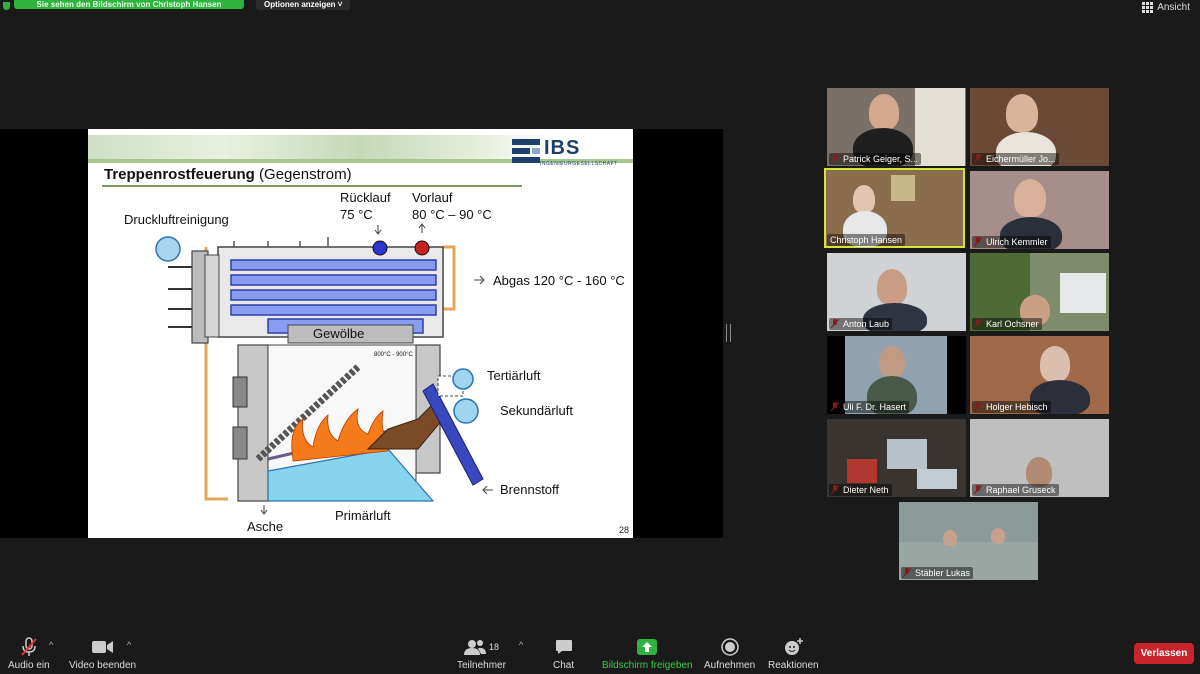 This screenshot has height=674, width=1200. What do you see at coordinates (339, 333) in the screenshot?
I see `label-gewoelbe: Gewölbe` at bounding box center [339, 333].